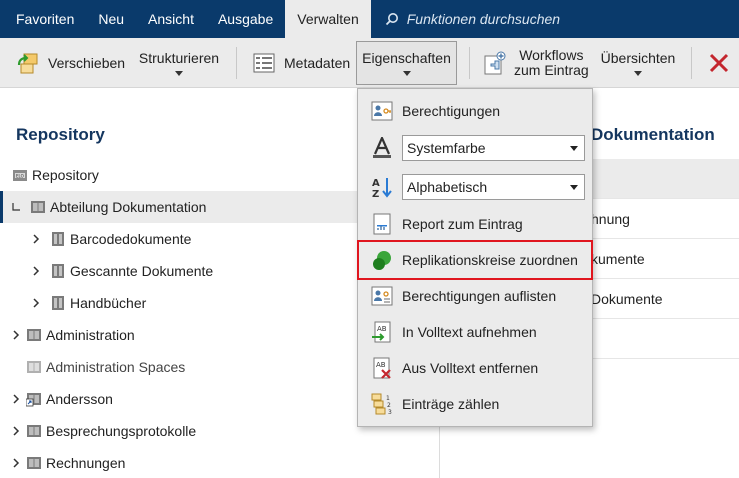  What do you see at coordinates (179, 58) in the screenshot?
I see `structure-label: Strukturieren` at bounding box center [179, 58].